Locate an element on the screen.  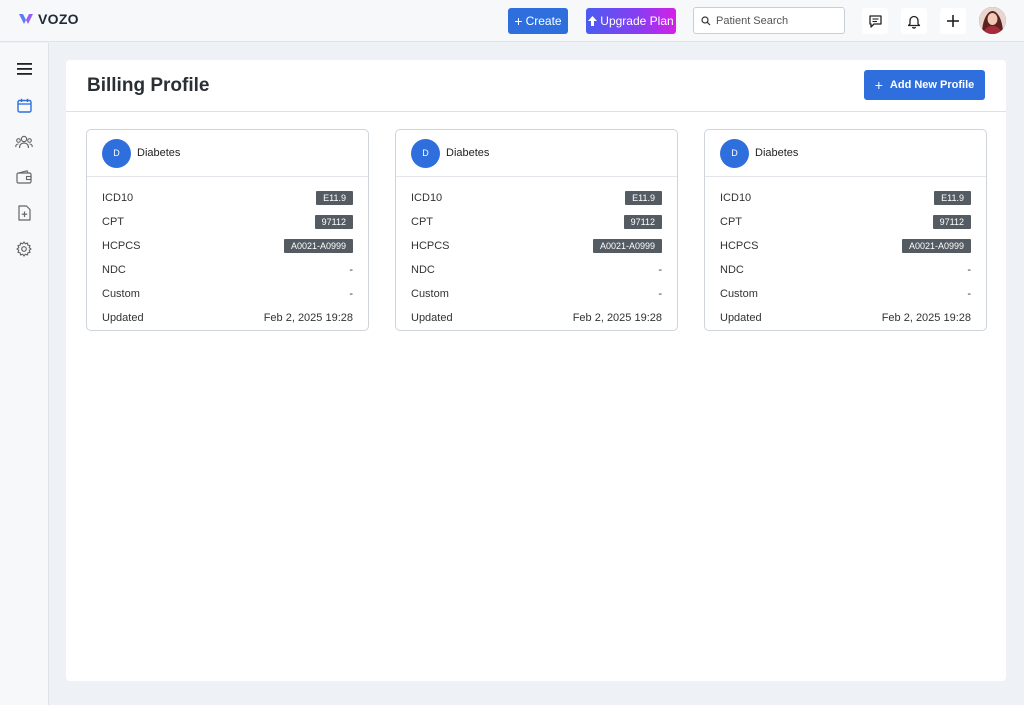
chat-icon is located at coordinates (875, 21).